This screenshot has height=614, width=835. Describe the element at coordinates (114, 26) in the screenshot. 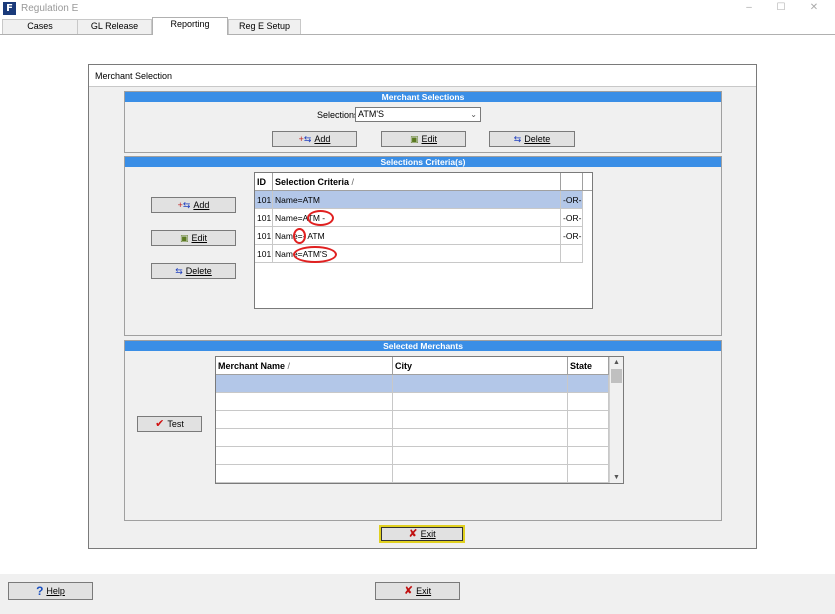

I see `tab-gl-release: GL Release` at that location.